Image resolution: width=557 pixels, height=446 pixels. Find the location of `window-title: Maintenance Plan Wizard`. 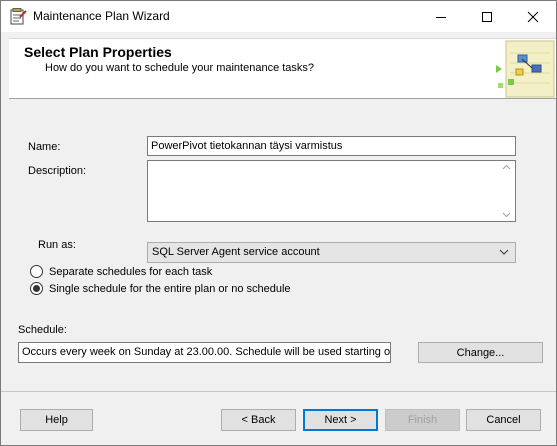

window-title: Maintenance Plan Wizard is located at coordinates (101, 16).